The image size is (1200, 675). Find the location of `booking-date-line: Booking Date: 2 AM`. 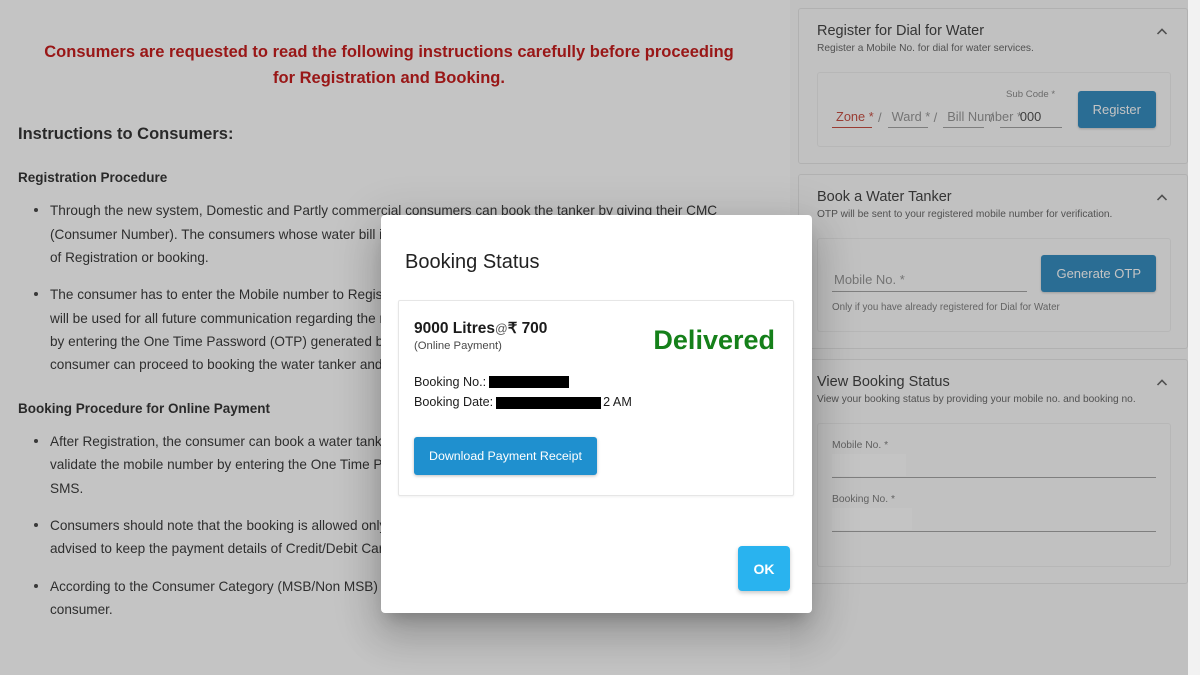

booking-date-line: Booking Date: 2 AM is located at coordinates (533, 402).